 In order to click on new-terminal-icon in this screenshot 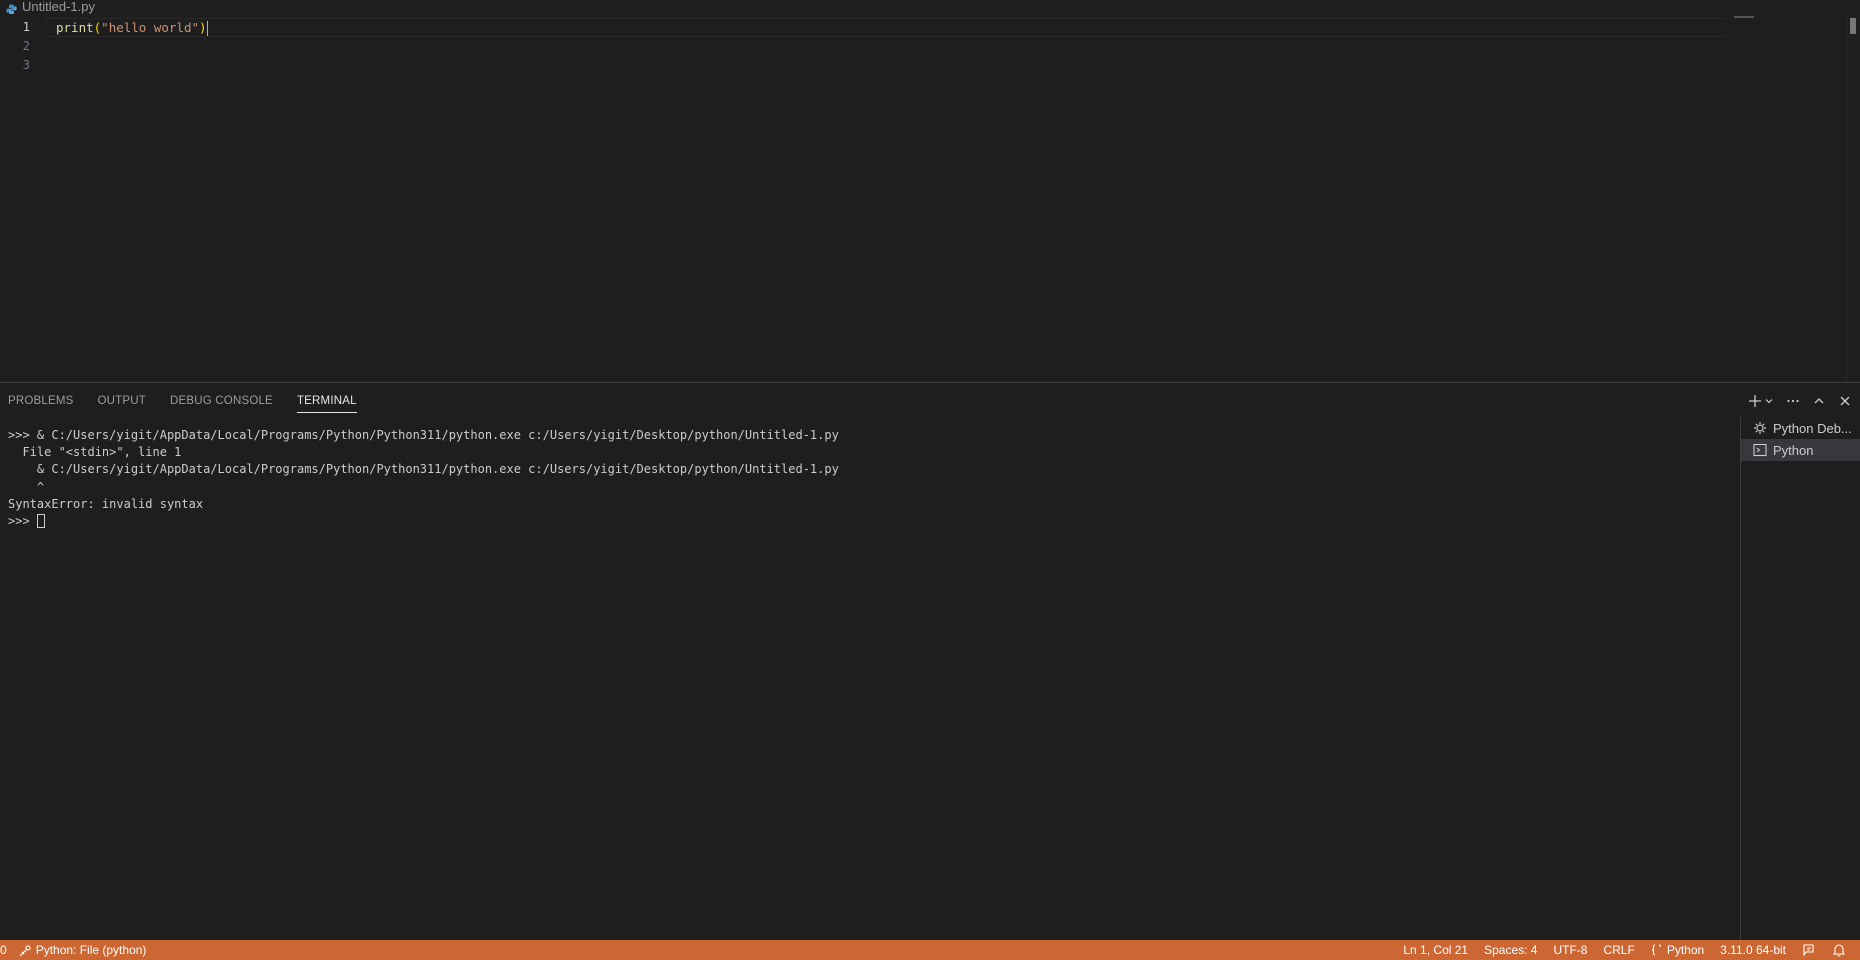, I will do `click(1755, 401)`.